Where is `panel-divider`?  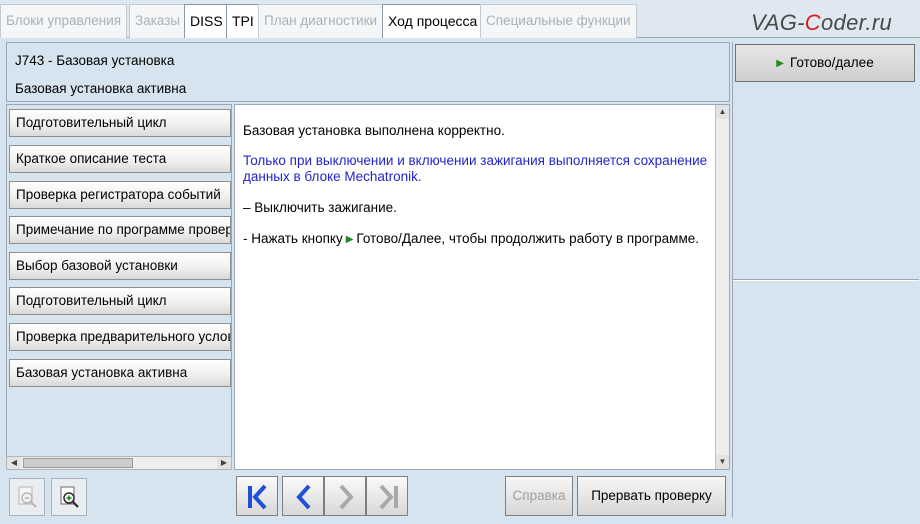
panel-divider is located at coordinates (826, 280).